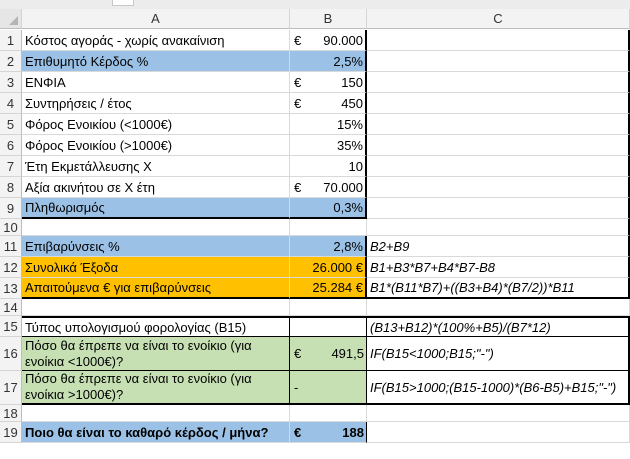  I want to click on cell-b-value: 188, so click(353, 432).